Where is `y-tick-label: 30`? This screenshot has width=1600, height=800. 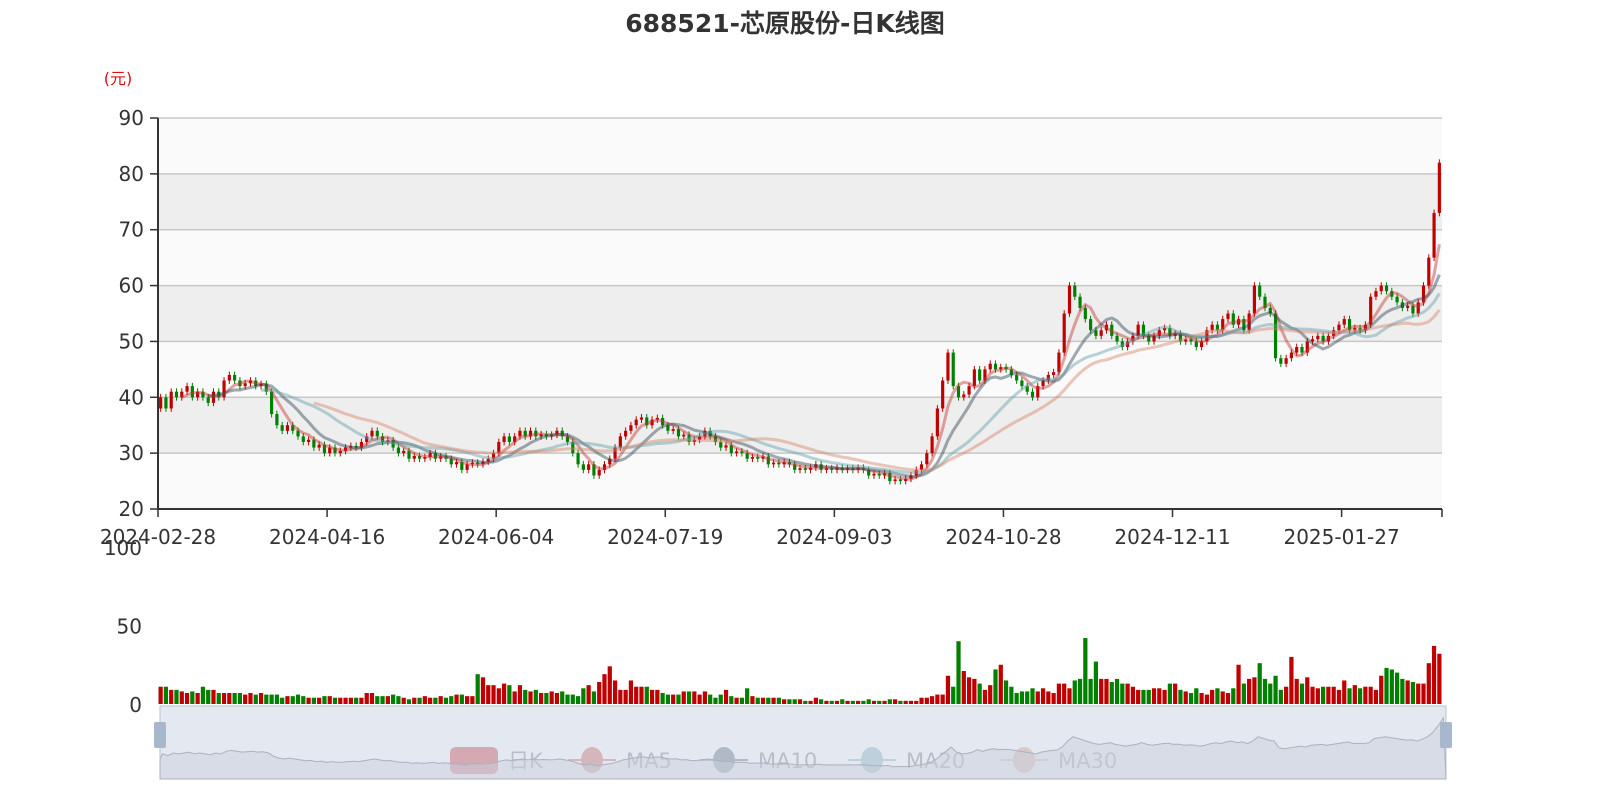
y-tick-label: 30 is located at coordinates (131, 453).